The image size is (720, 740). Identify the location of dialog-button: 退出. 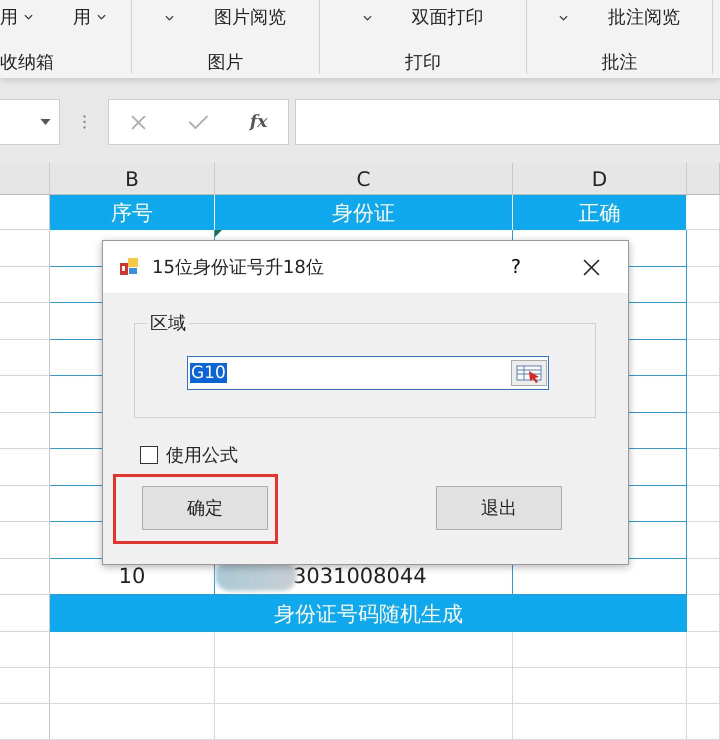
(499, 508).